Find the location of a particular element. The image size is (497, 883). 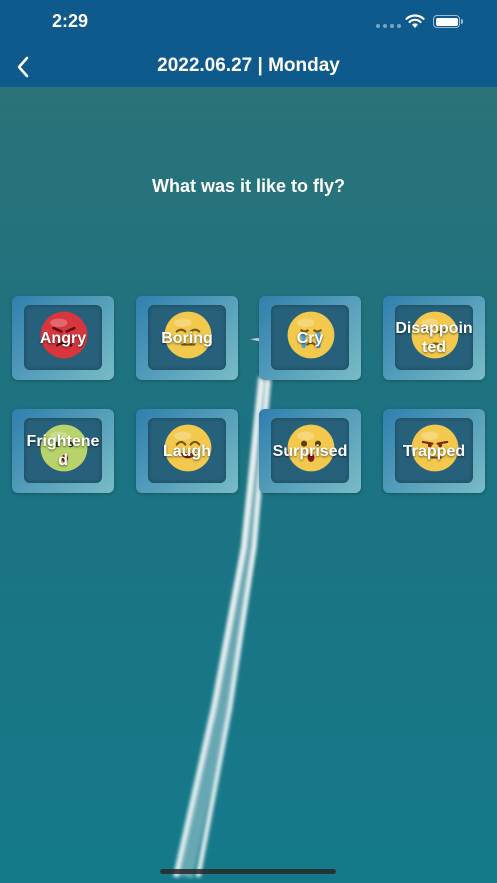

mood-button-boring: Boring is located at coordinates (187, 338).